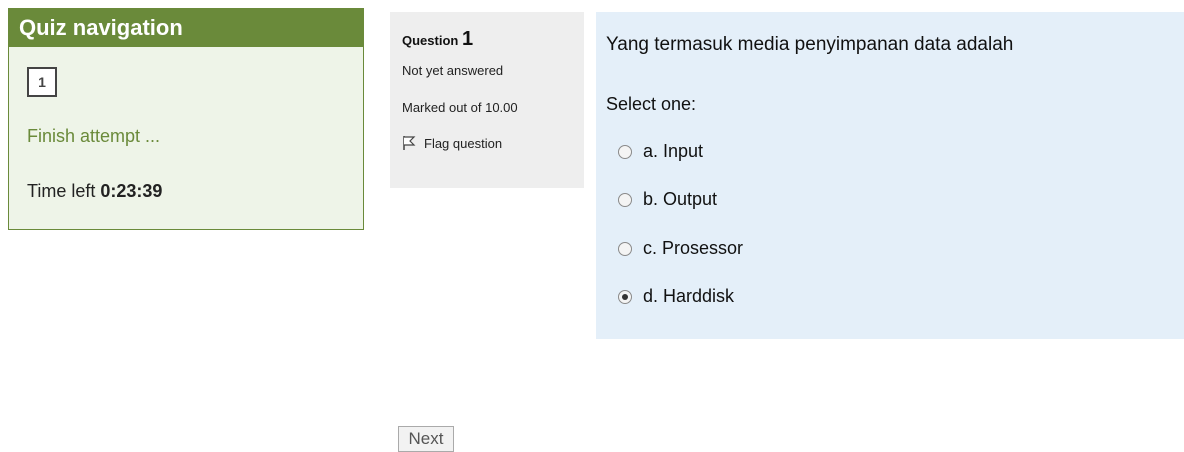 Image resolution: width=1184 pixels, height=452 pixels. What do you see at coordinates (680, 199) in the screenshot?
I see `answer-option-label: b. Output` at bounding box center [680, 199].